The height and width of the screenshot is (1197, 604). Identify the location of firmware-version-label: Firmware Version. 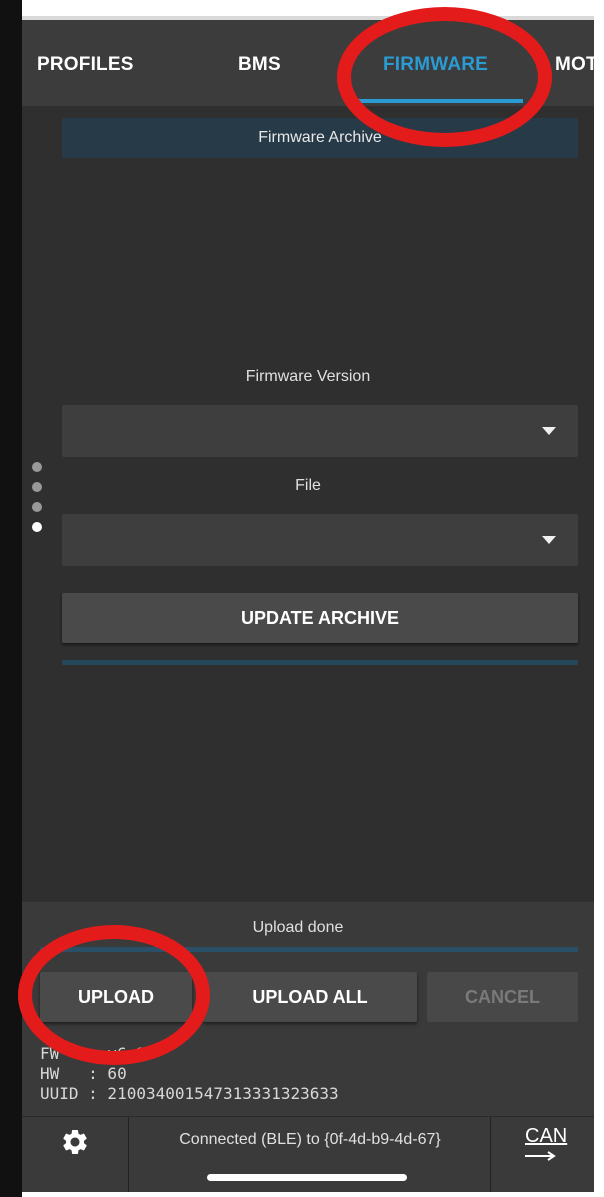
(308, 376).